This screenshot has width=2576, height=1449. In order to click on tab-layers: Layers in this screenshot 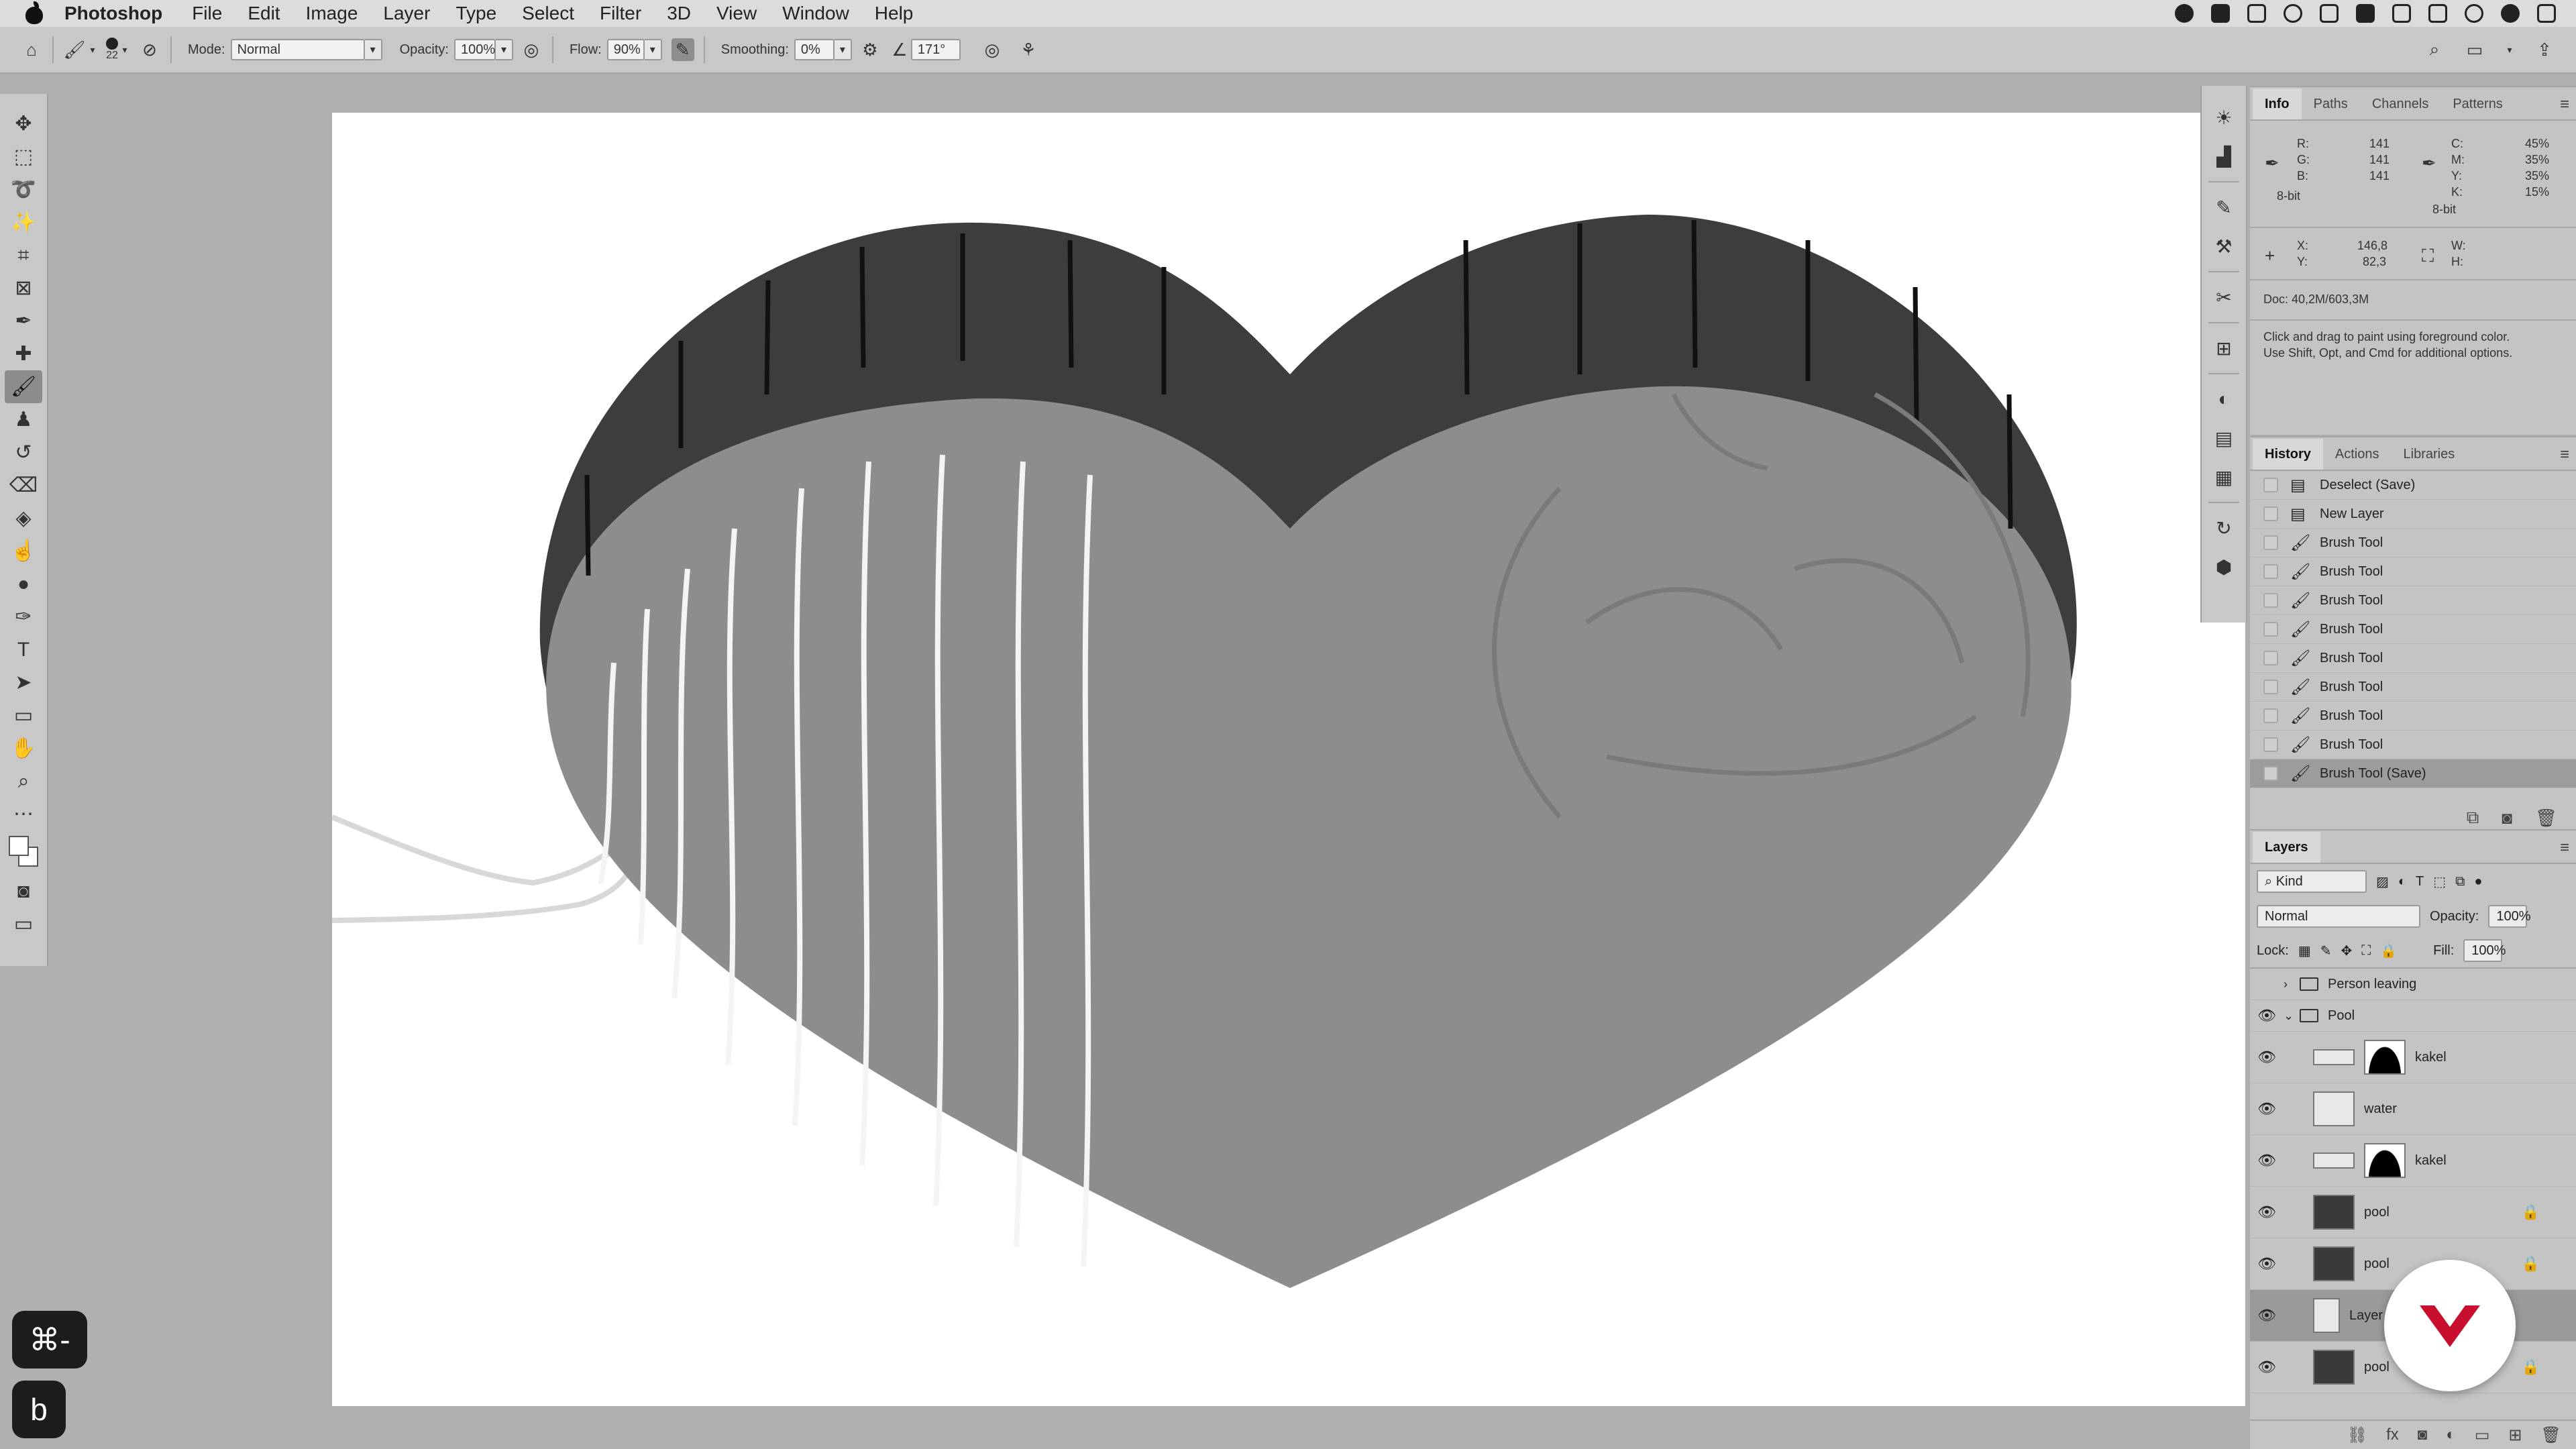, I will do `click(2286, 847)`.